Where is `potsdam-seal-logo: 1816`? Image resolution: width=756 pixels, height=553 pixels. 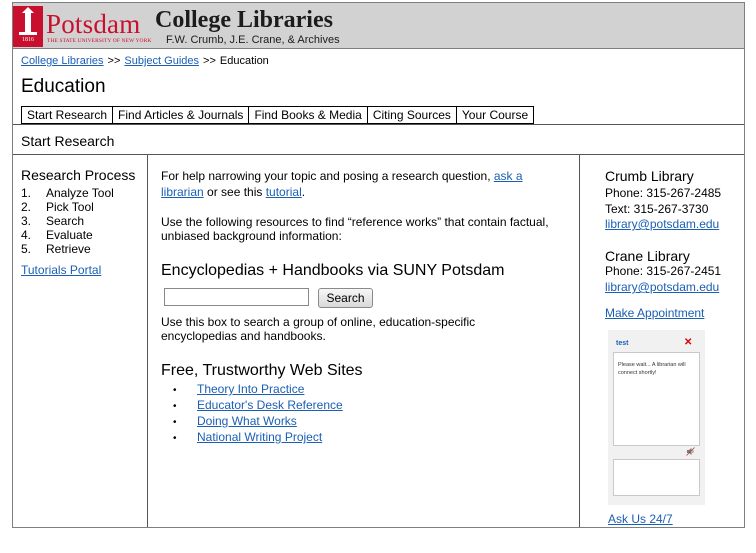 potsdam-seal-logo: 1816 is located at coordinates (28, 26).